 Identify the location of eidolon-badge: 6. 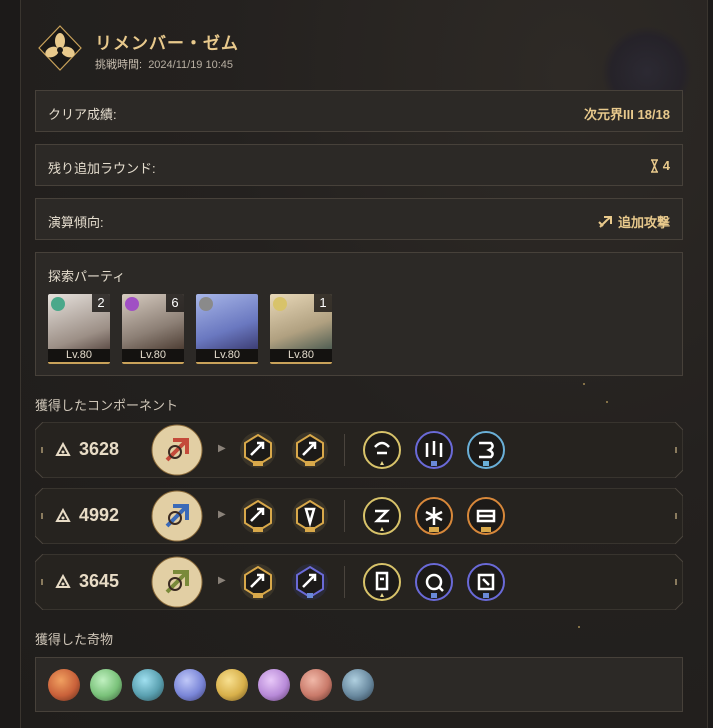
(175, 303).